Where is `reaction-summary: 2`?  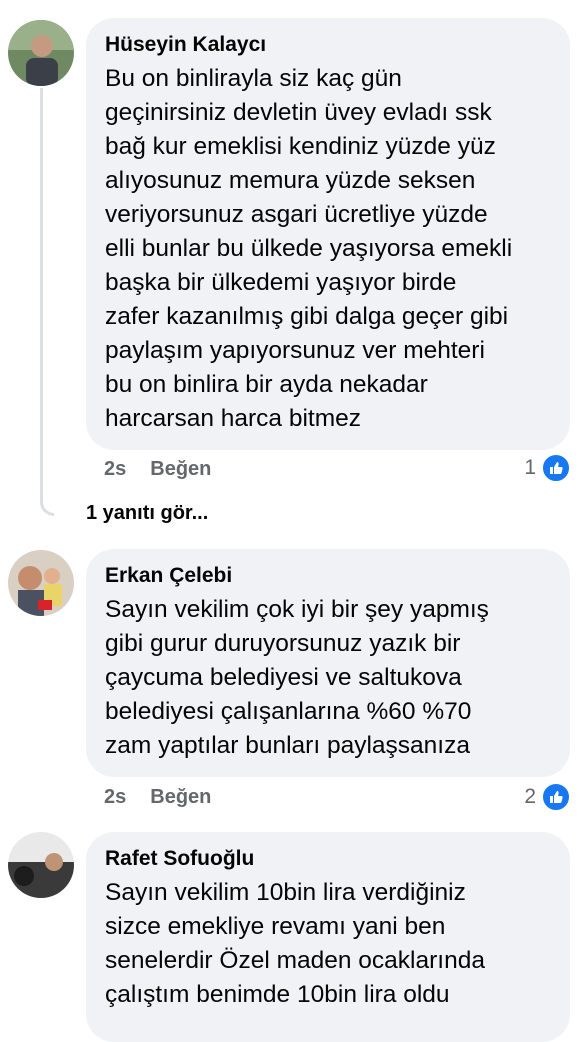
reaction-summary: 2 is located at coordinates (547, 797).